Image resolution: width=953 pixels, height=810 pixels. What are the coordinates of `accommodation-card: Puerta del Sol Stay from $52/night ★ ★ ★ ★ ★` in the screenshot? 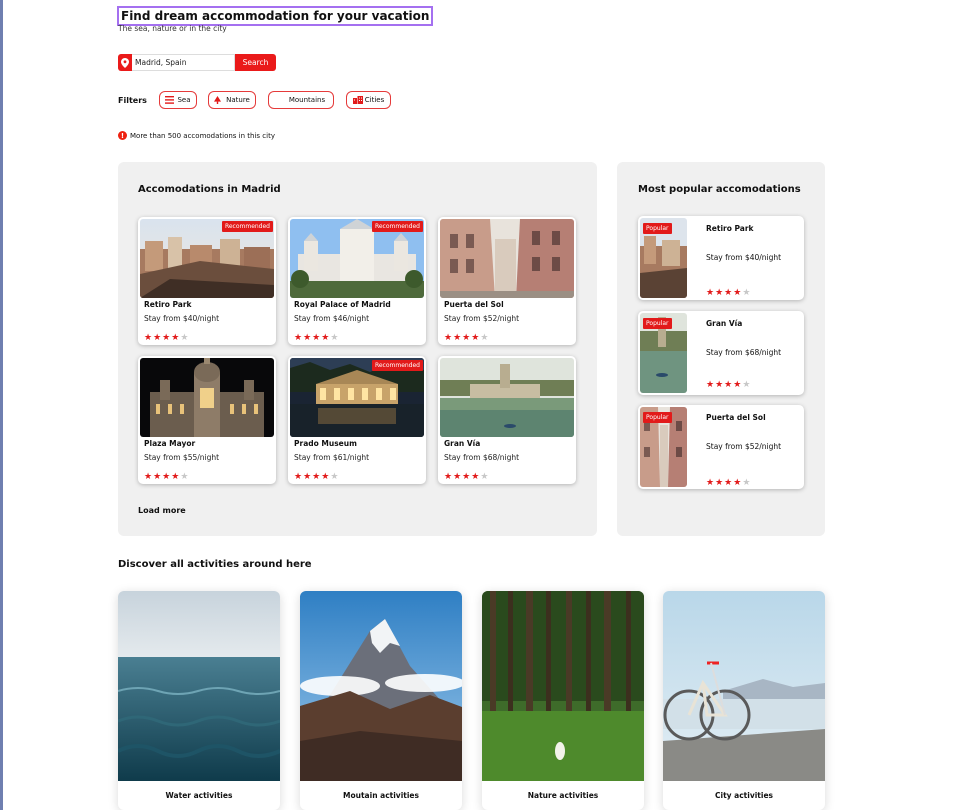 It's located at (507, 281).